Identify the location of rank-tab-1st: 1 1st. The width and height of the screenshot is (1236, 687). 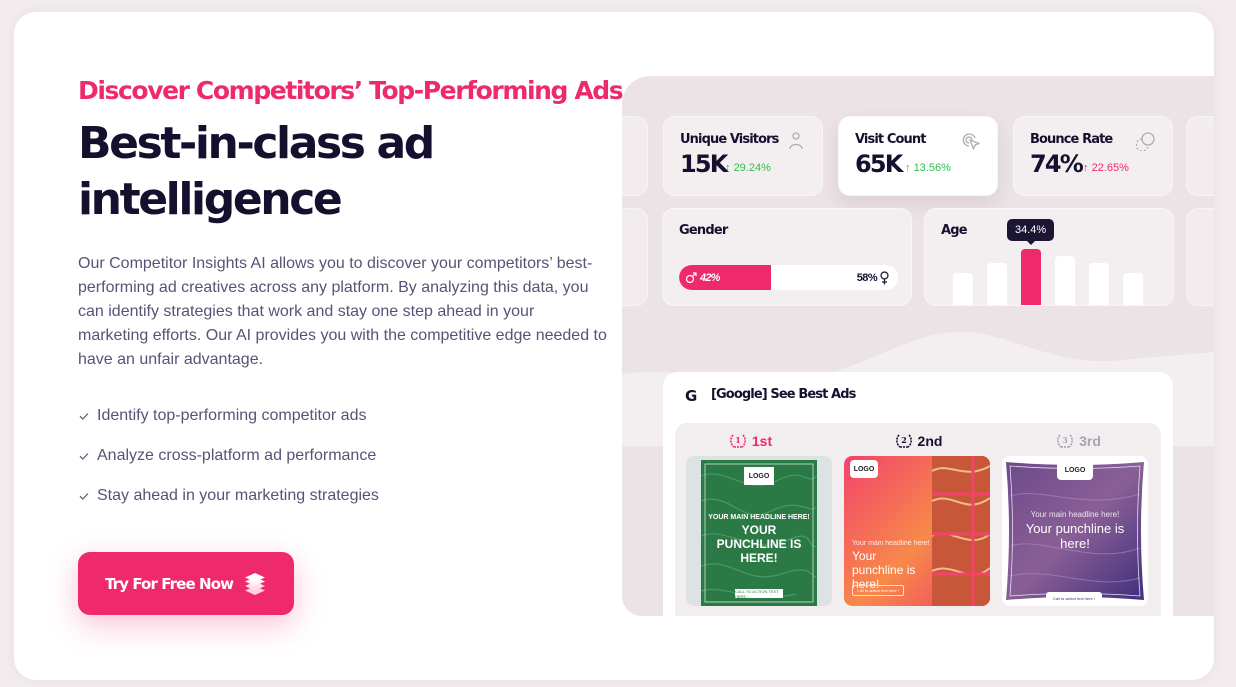
(750, 441).